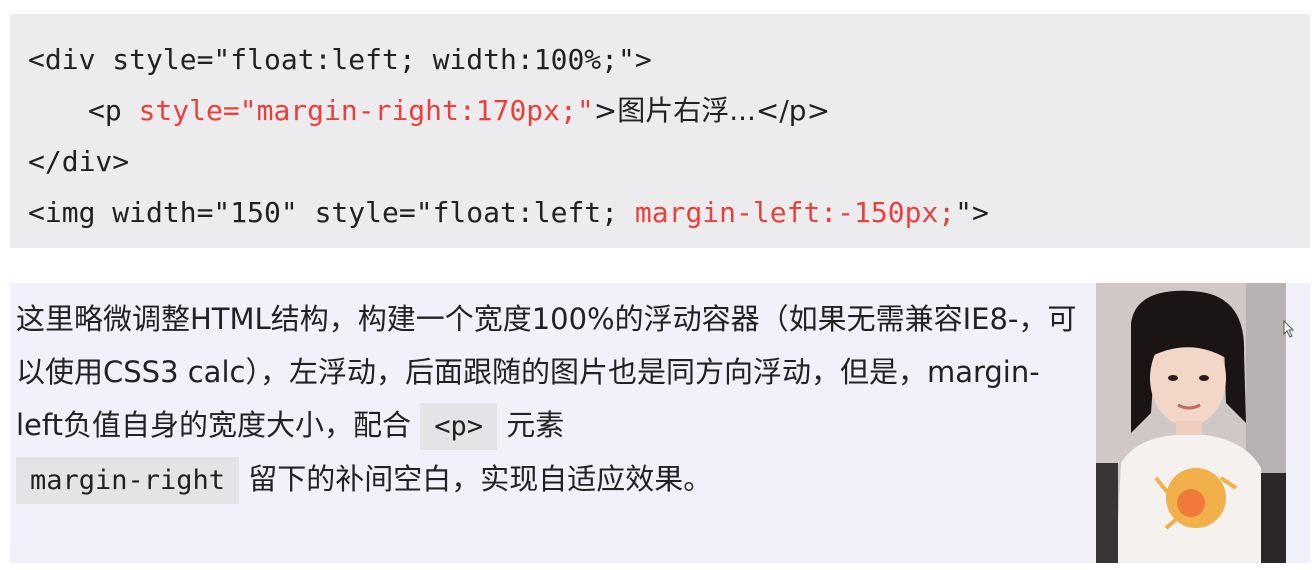  Describe the element at coordinates (79, 161) in the screenshot. I see `code-line-3-text: </div>` at that location.